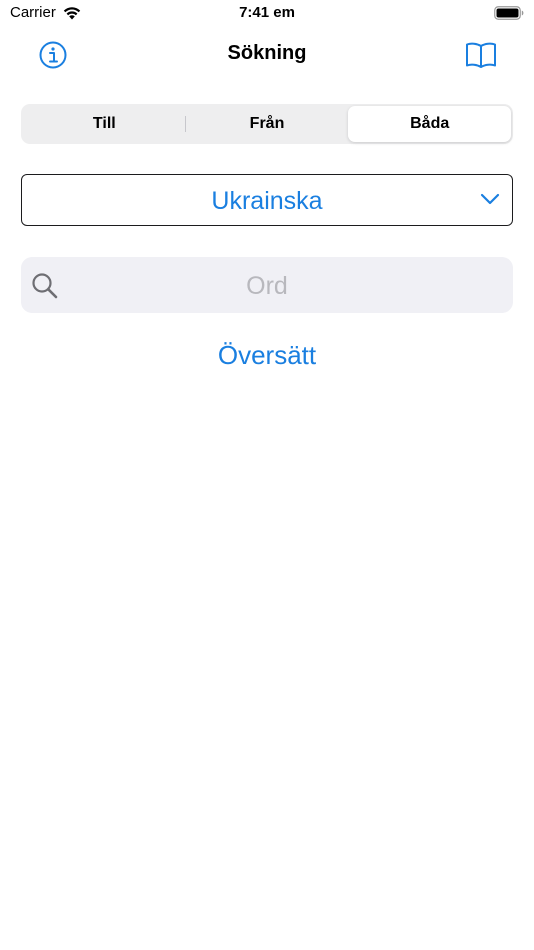 The width and height of the screenshot is (534, 950). I want to click on status-bar: Carrier 7:41 em, so click(267, 15).